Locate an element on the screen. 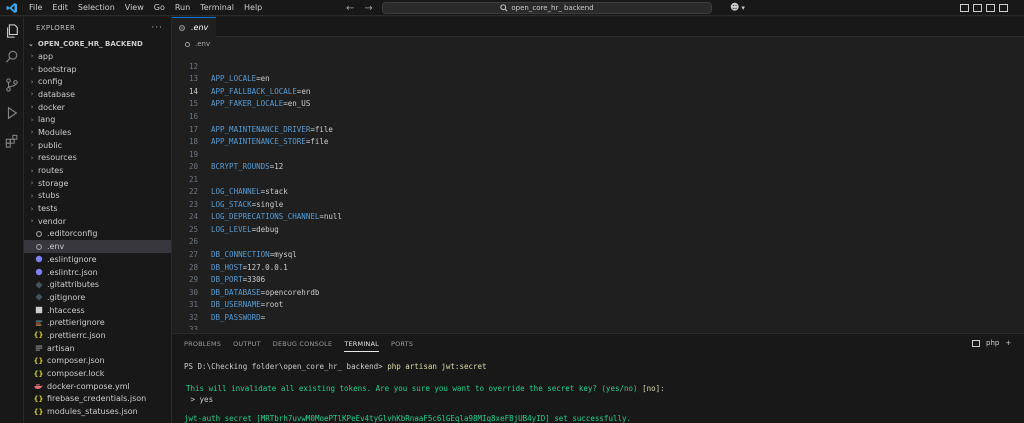 This screenshot has width=1024, height=423. json-icon: {} is located at coordinates (38, 411).